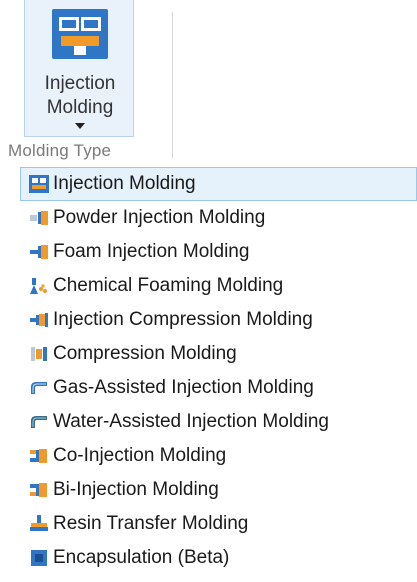 The image size is (417, 582). I want to click on water-assisted-icon, so click(39, 422).